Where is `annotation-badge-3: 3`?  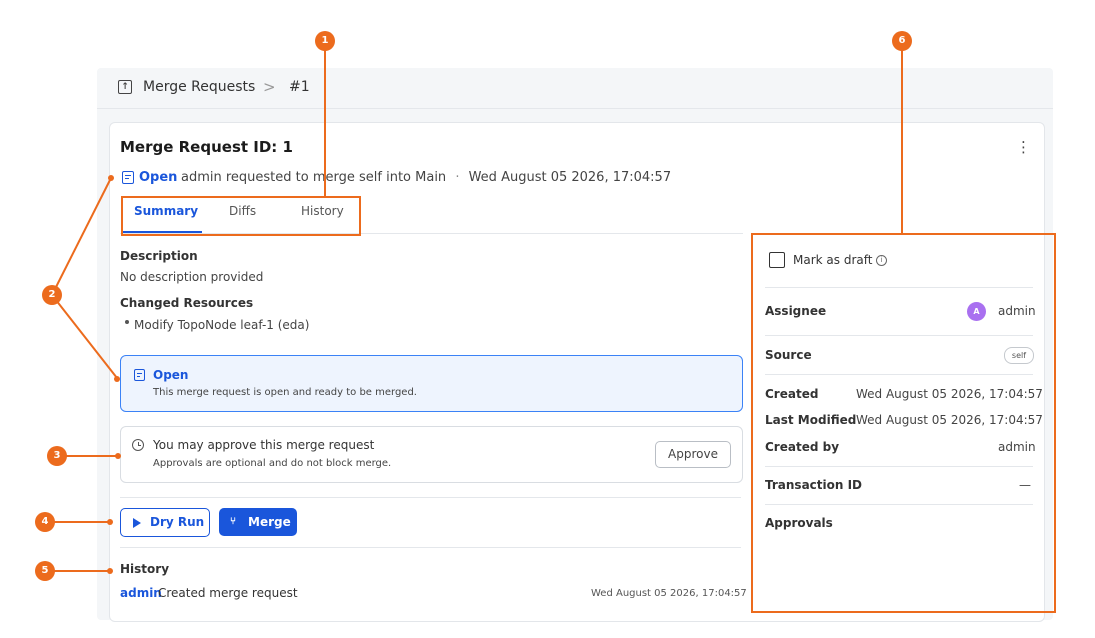
annotation-badge-3: 3 is located at coordinates (57, 456).